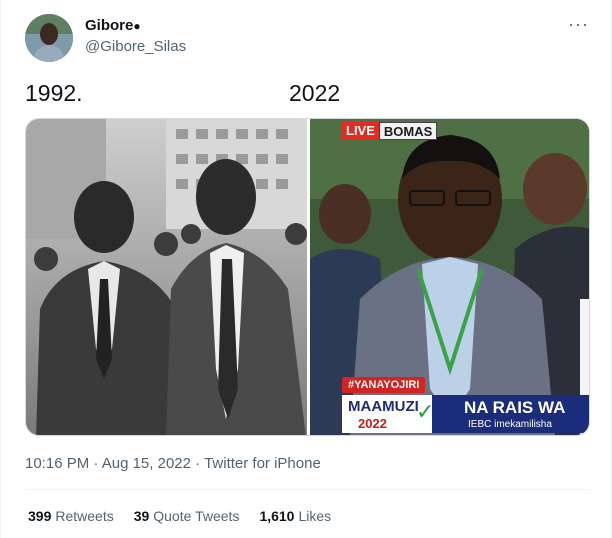 Image resolution: width=612 pixels, height=538 pixels. I want to click on author-handle: @Gibore_Silas, so click(135, 46).